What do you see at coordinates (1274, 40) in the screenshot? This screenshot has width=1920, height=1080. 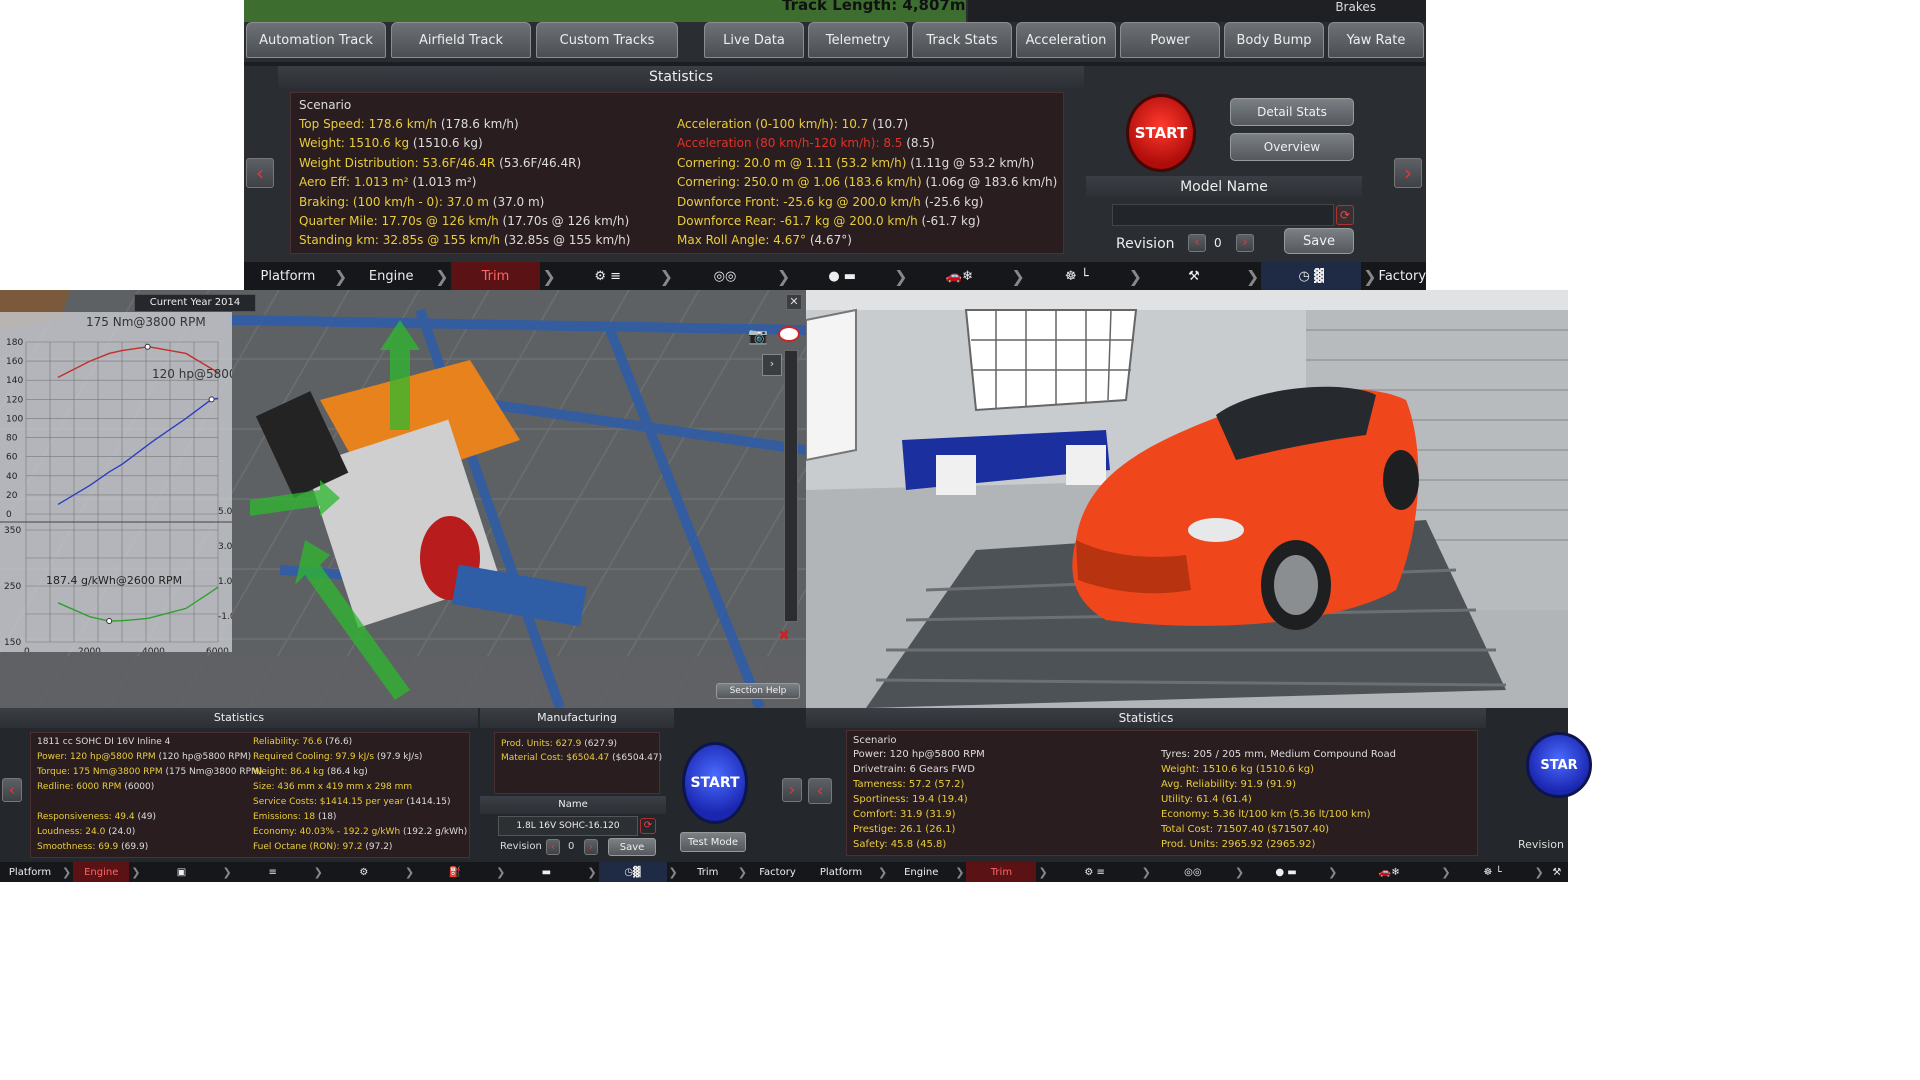 I see `tab-body-bump: Body Bump` at bounding box center [1274, 40].